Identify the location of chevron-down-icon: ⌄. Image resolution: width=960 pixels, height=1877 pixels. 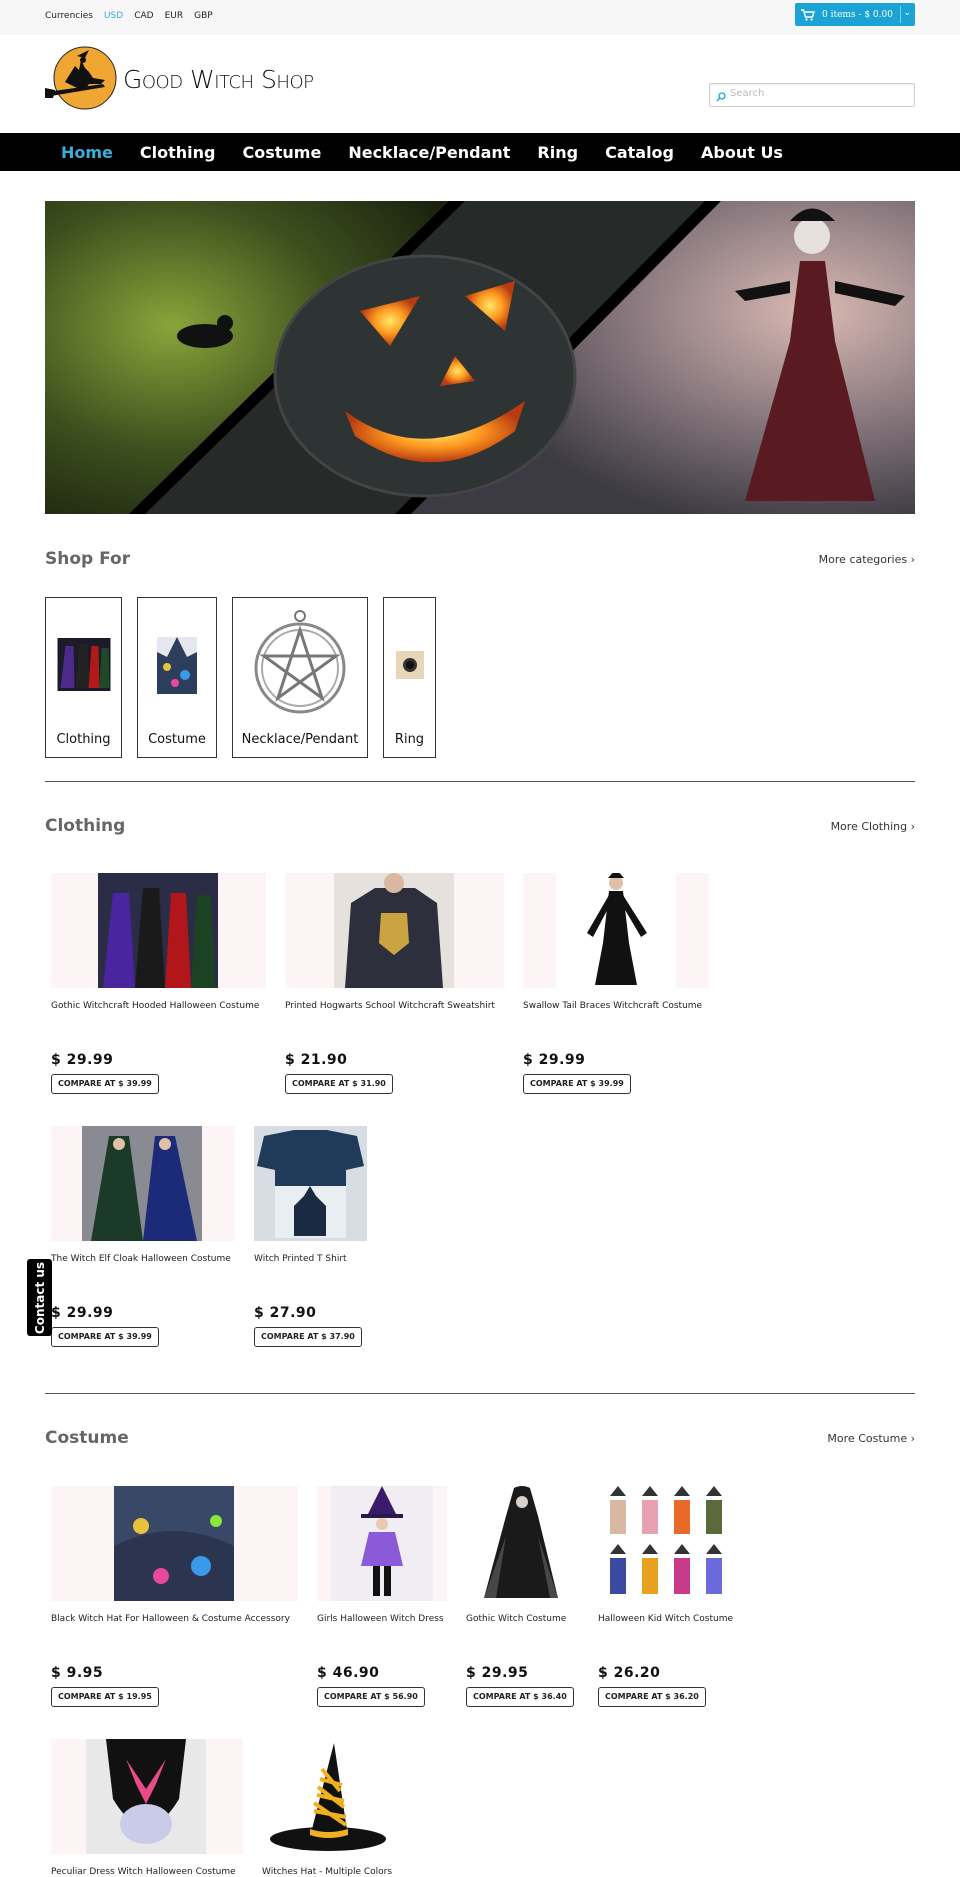
(907, 13).